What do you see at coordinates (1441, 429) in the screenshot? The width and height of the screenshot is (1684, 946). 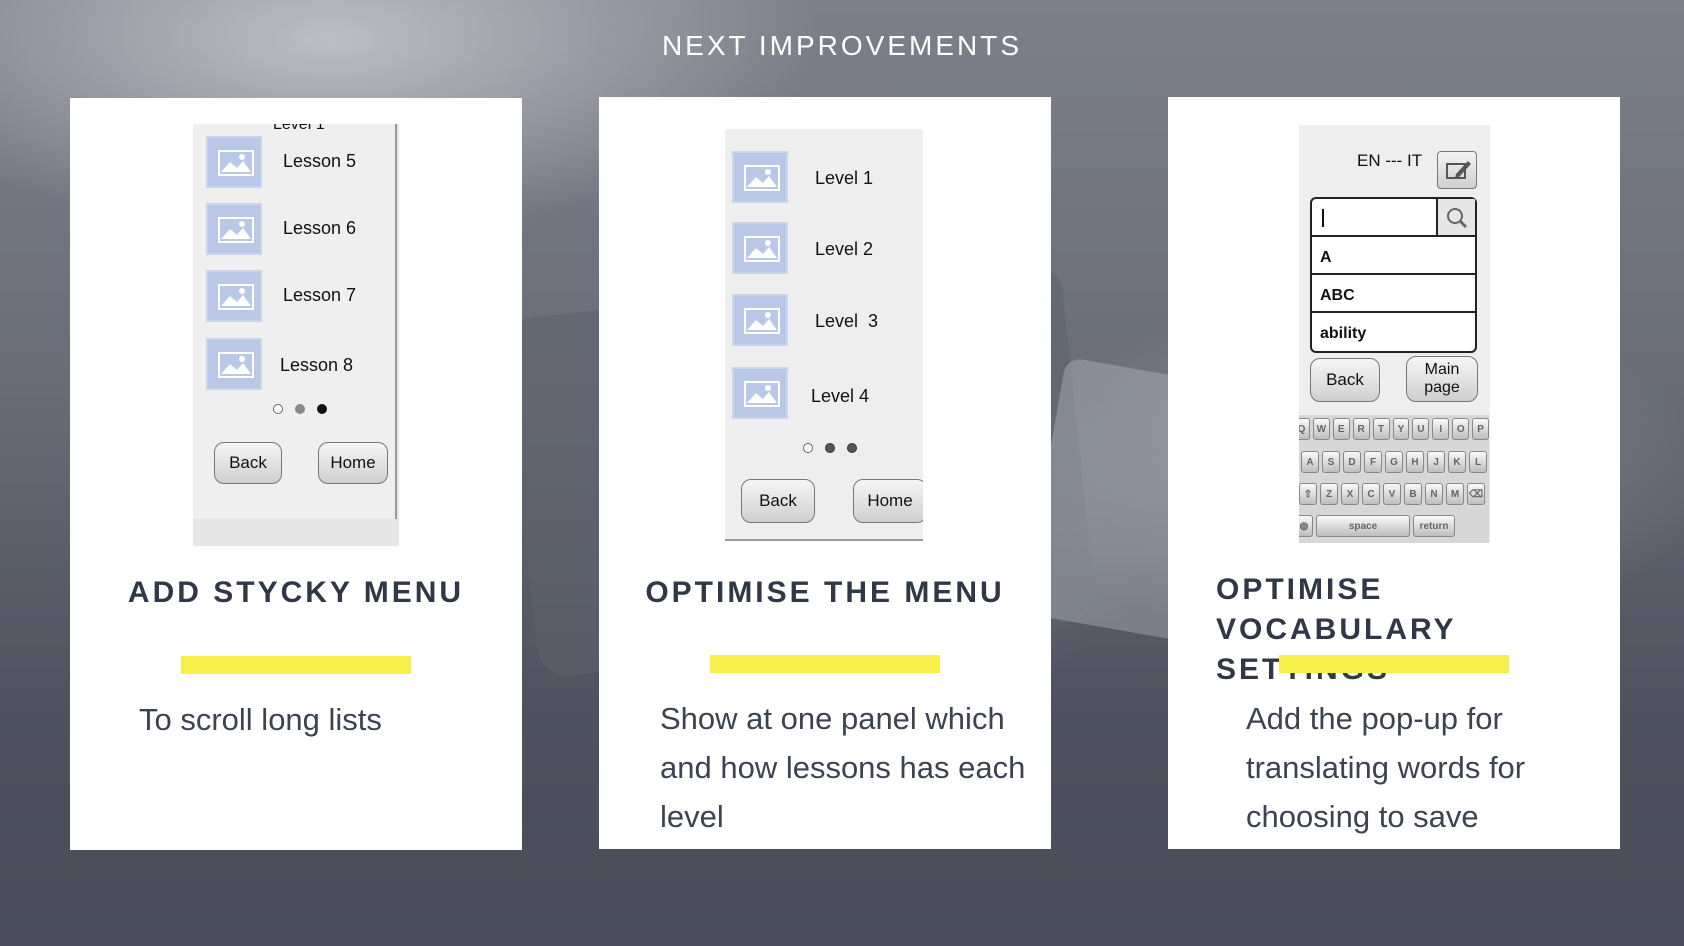 I see `keyboard-key: I` at bounding box center [1441, 429].